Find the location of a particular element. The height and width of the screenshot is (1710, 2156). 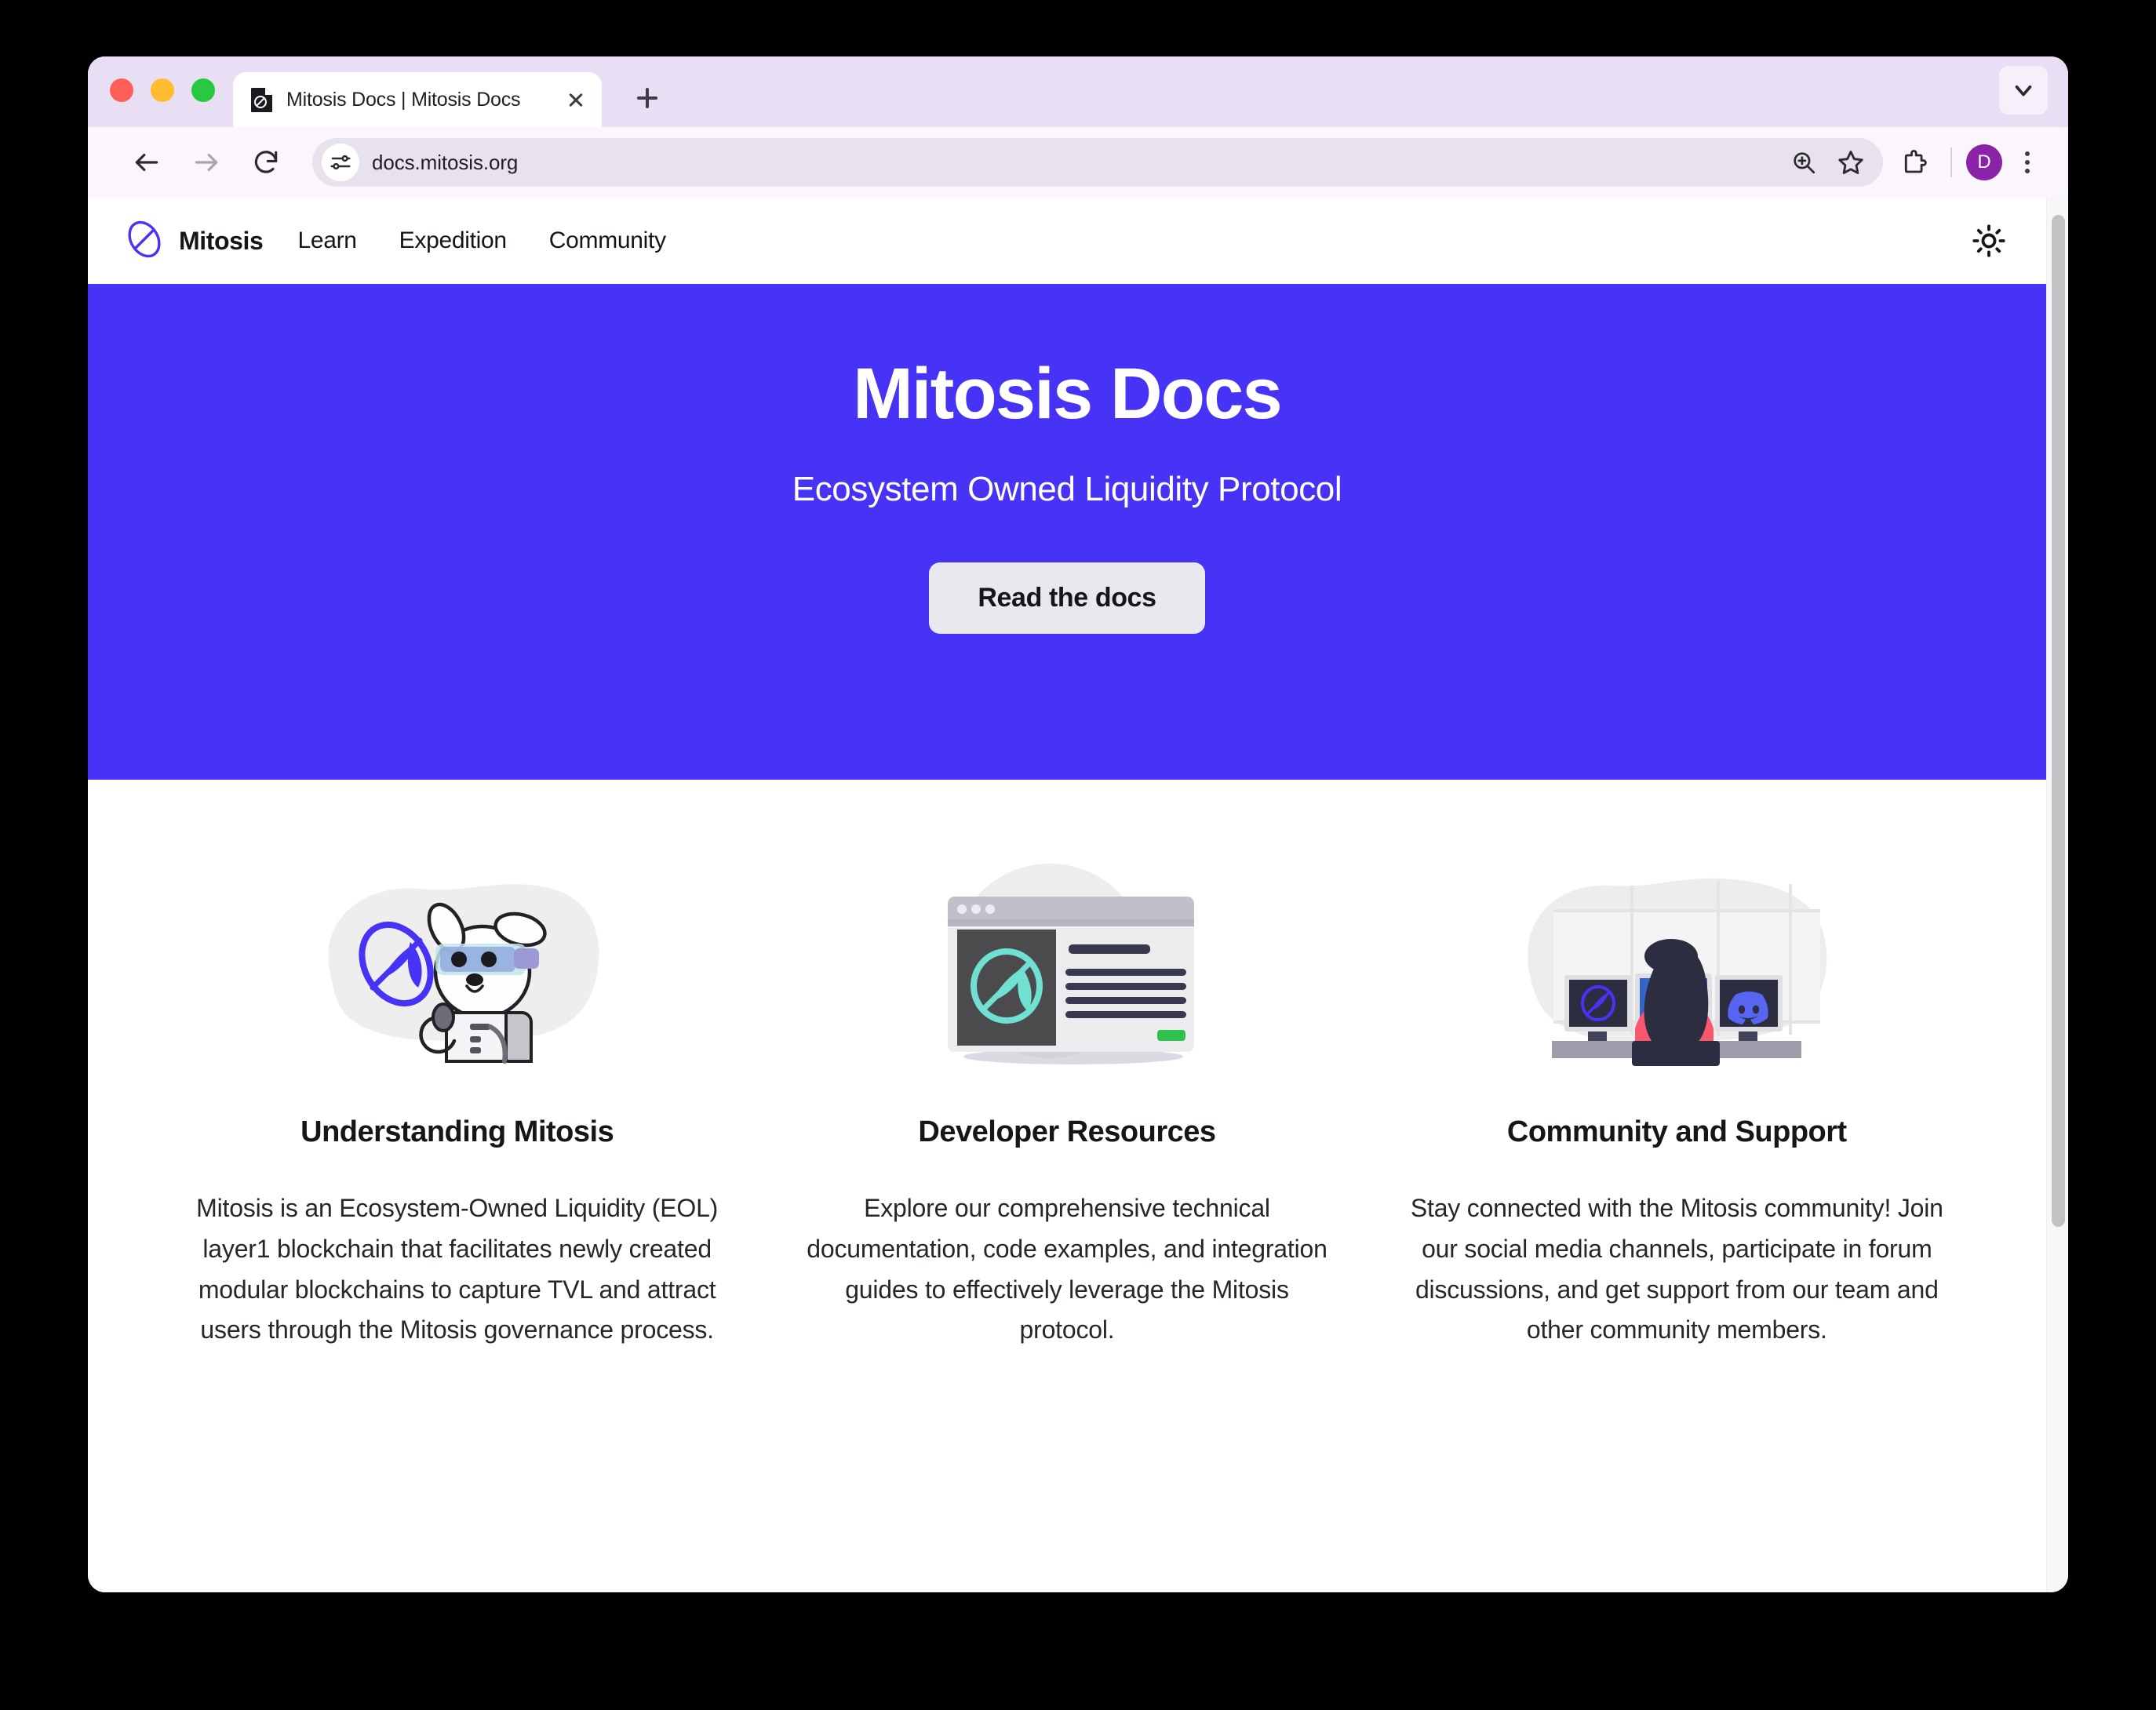

browser-tab: Mitosis Docs | Mitosis Docs is located at coordinates (417, 99).